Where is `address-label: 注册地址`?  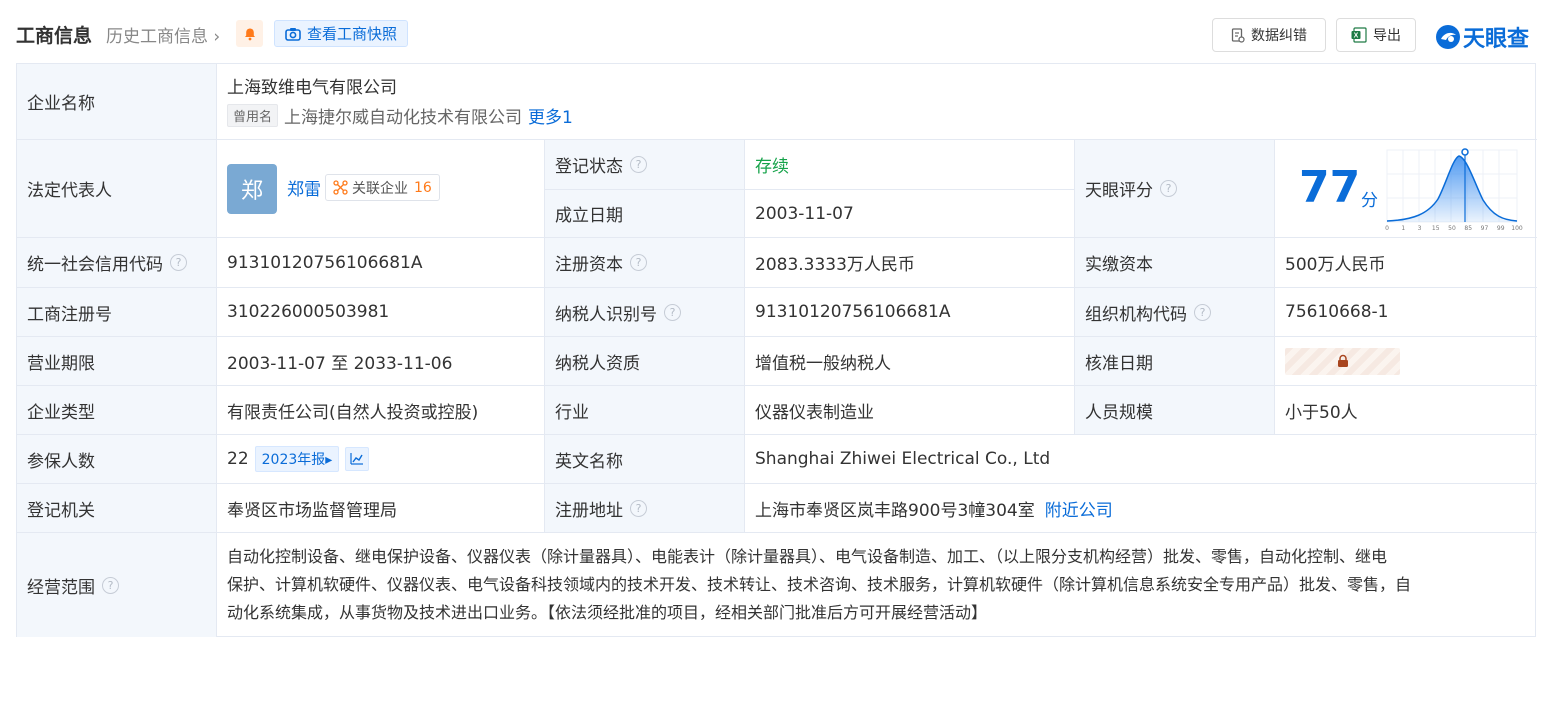
address-label: 注册地址 is located at coordinates (589, 510).